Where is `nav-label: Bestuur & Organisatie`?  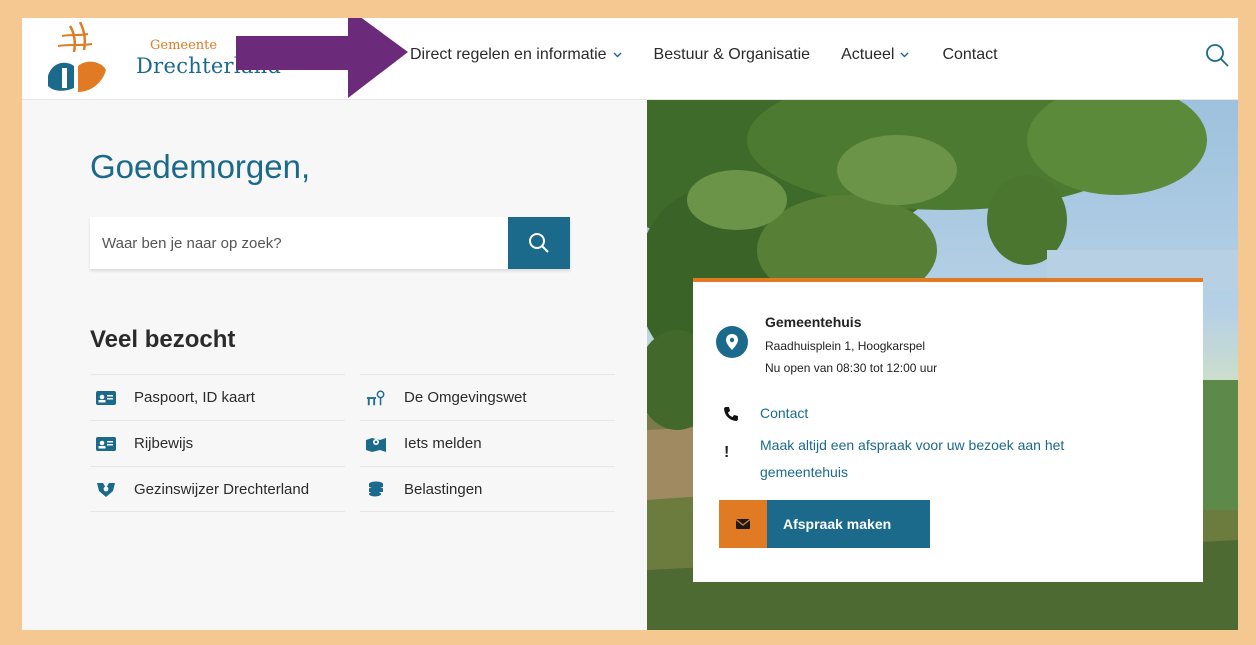
nav-label: Bestuur & Organisatie is located at coordinates (732, 54).